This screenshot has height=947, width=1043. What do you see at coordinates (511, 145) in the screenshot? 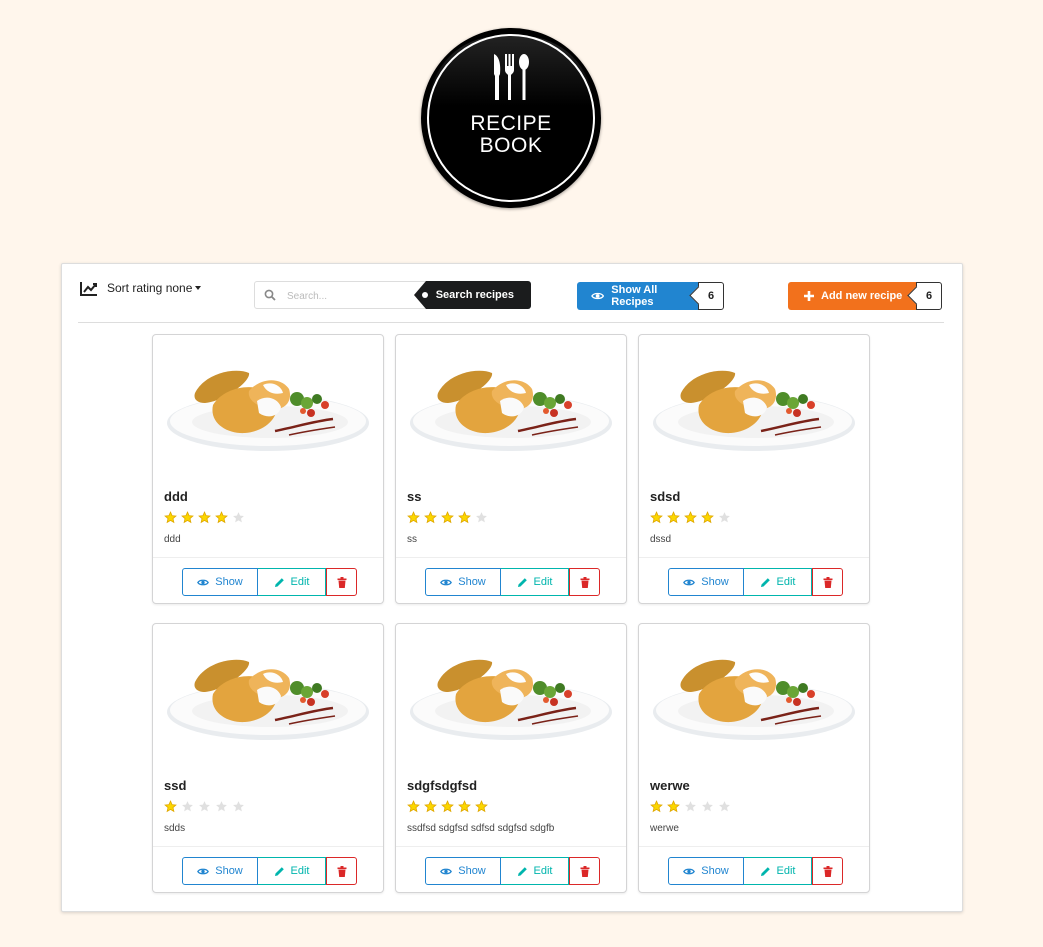
I see `logo-line-book: BOOK` at bounding box center [511, 145].